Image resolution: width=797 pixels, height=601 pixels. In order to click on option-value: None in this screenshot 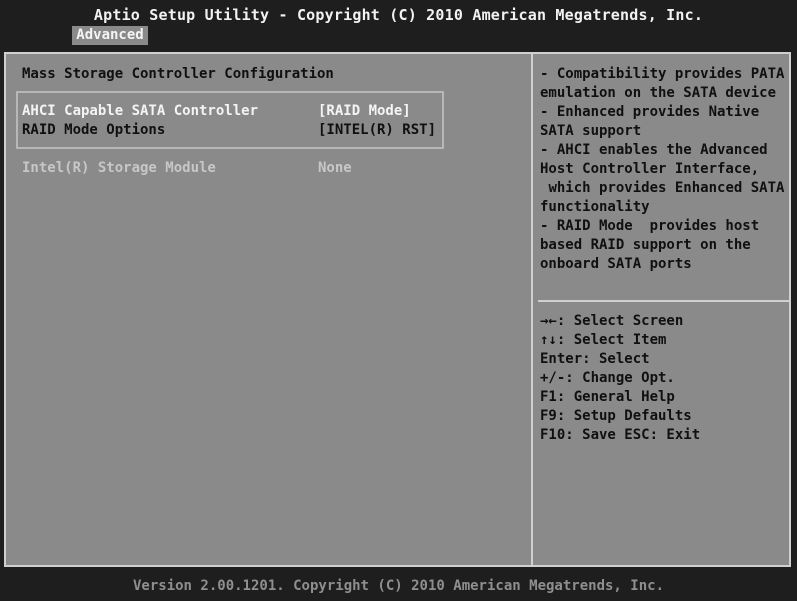, I will do `click(335, 168)`.